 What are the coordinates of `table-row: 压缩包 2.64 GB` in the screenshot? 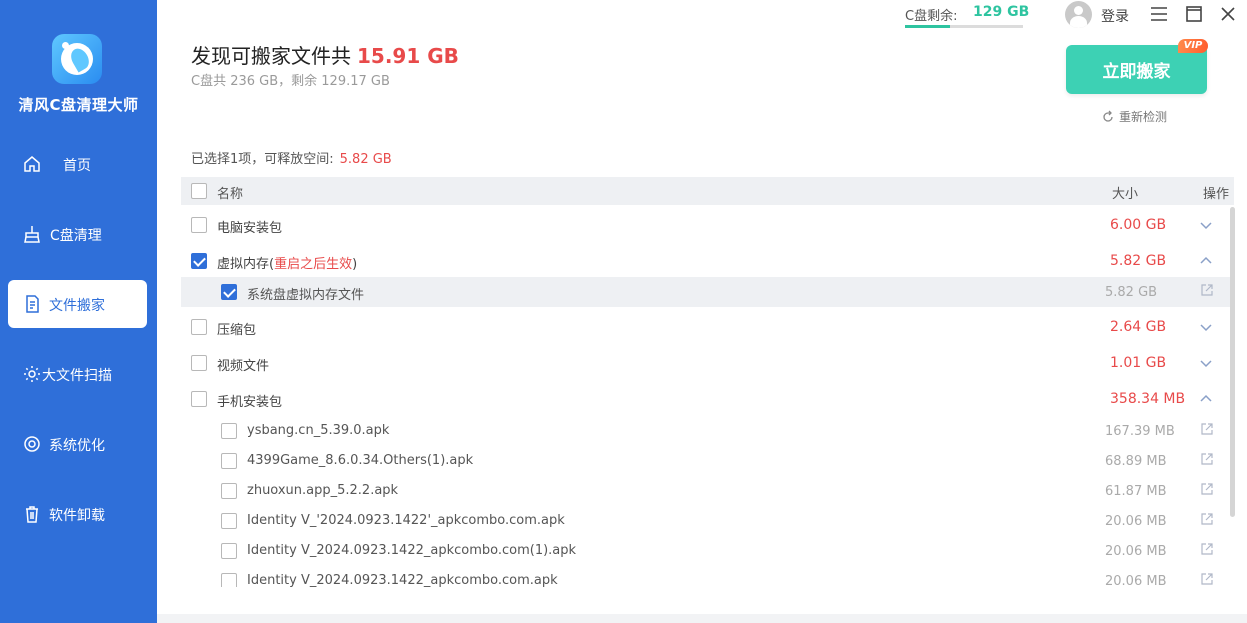 It's located at (707, 326).